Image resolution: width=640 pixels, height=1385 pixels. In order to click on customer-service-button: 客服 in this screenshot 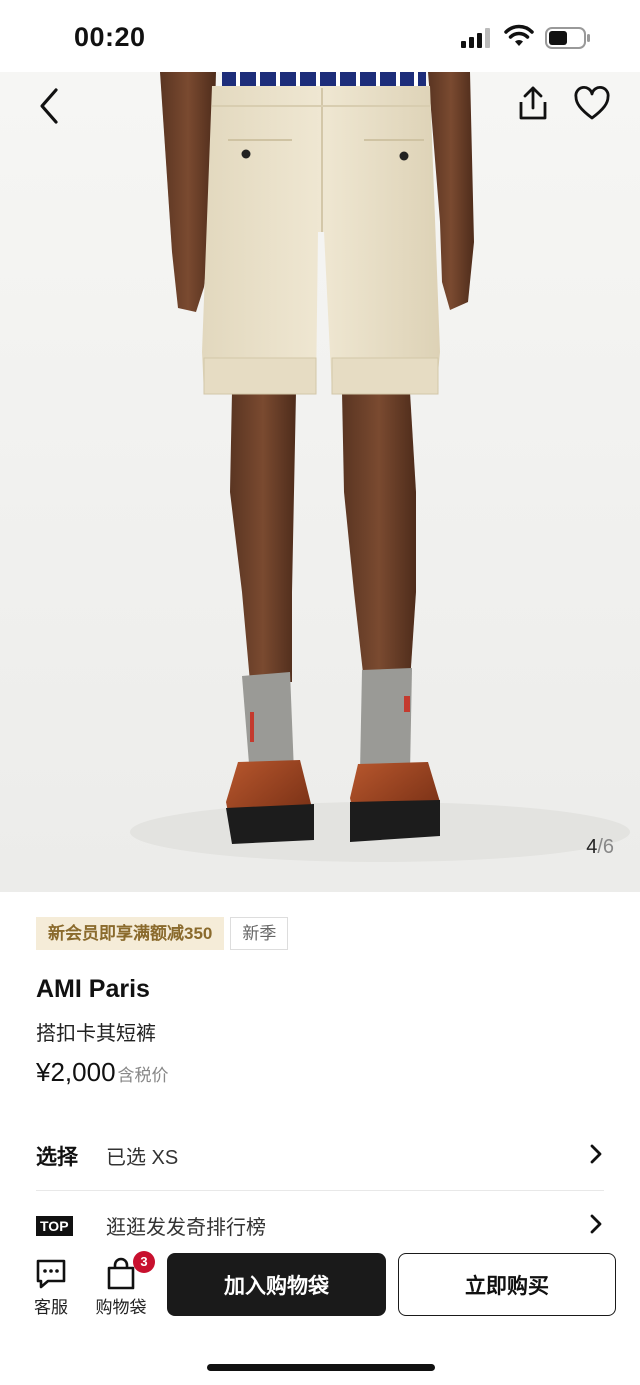, I will do `click(51, 1289)`.